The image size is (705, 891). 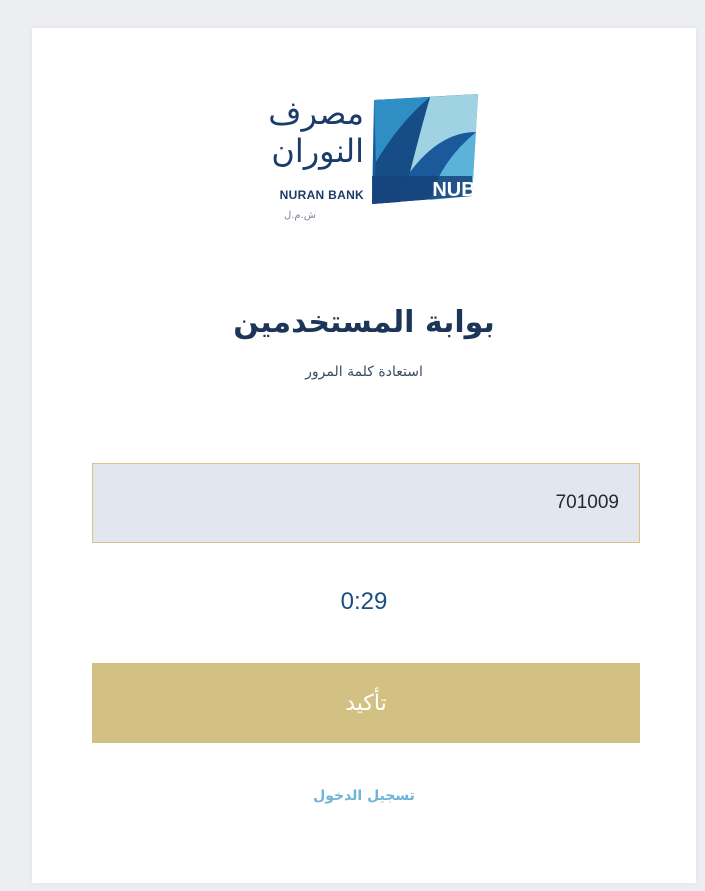 I want to click on logo-english-name: NURAN BANK, so click(x=321, y=195).